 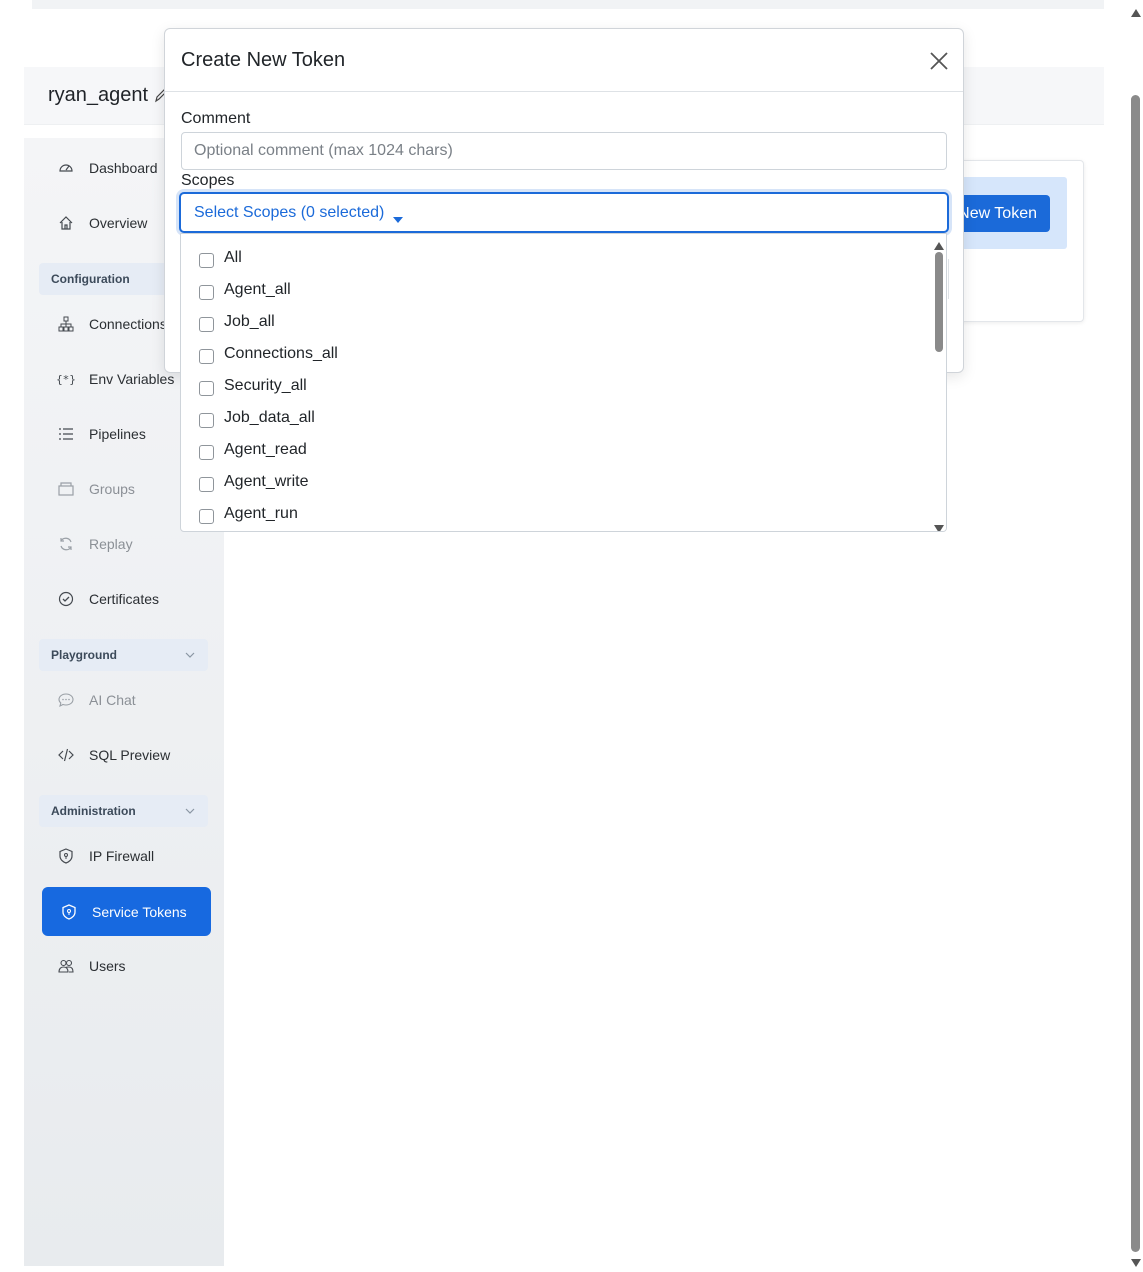 What do you see at coordinates (66, 966) in the screenshot?
I see `users-icon` at bounding box center [66, 966].